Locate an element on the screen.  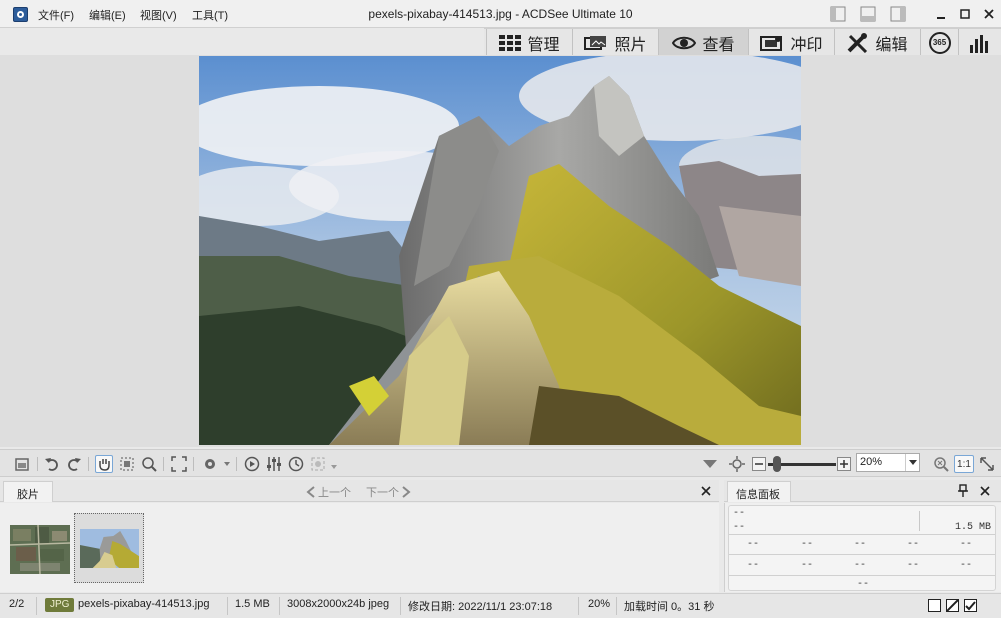
mode-dashboard-button is located at coordinates (979, 42).